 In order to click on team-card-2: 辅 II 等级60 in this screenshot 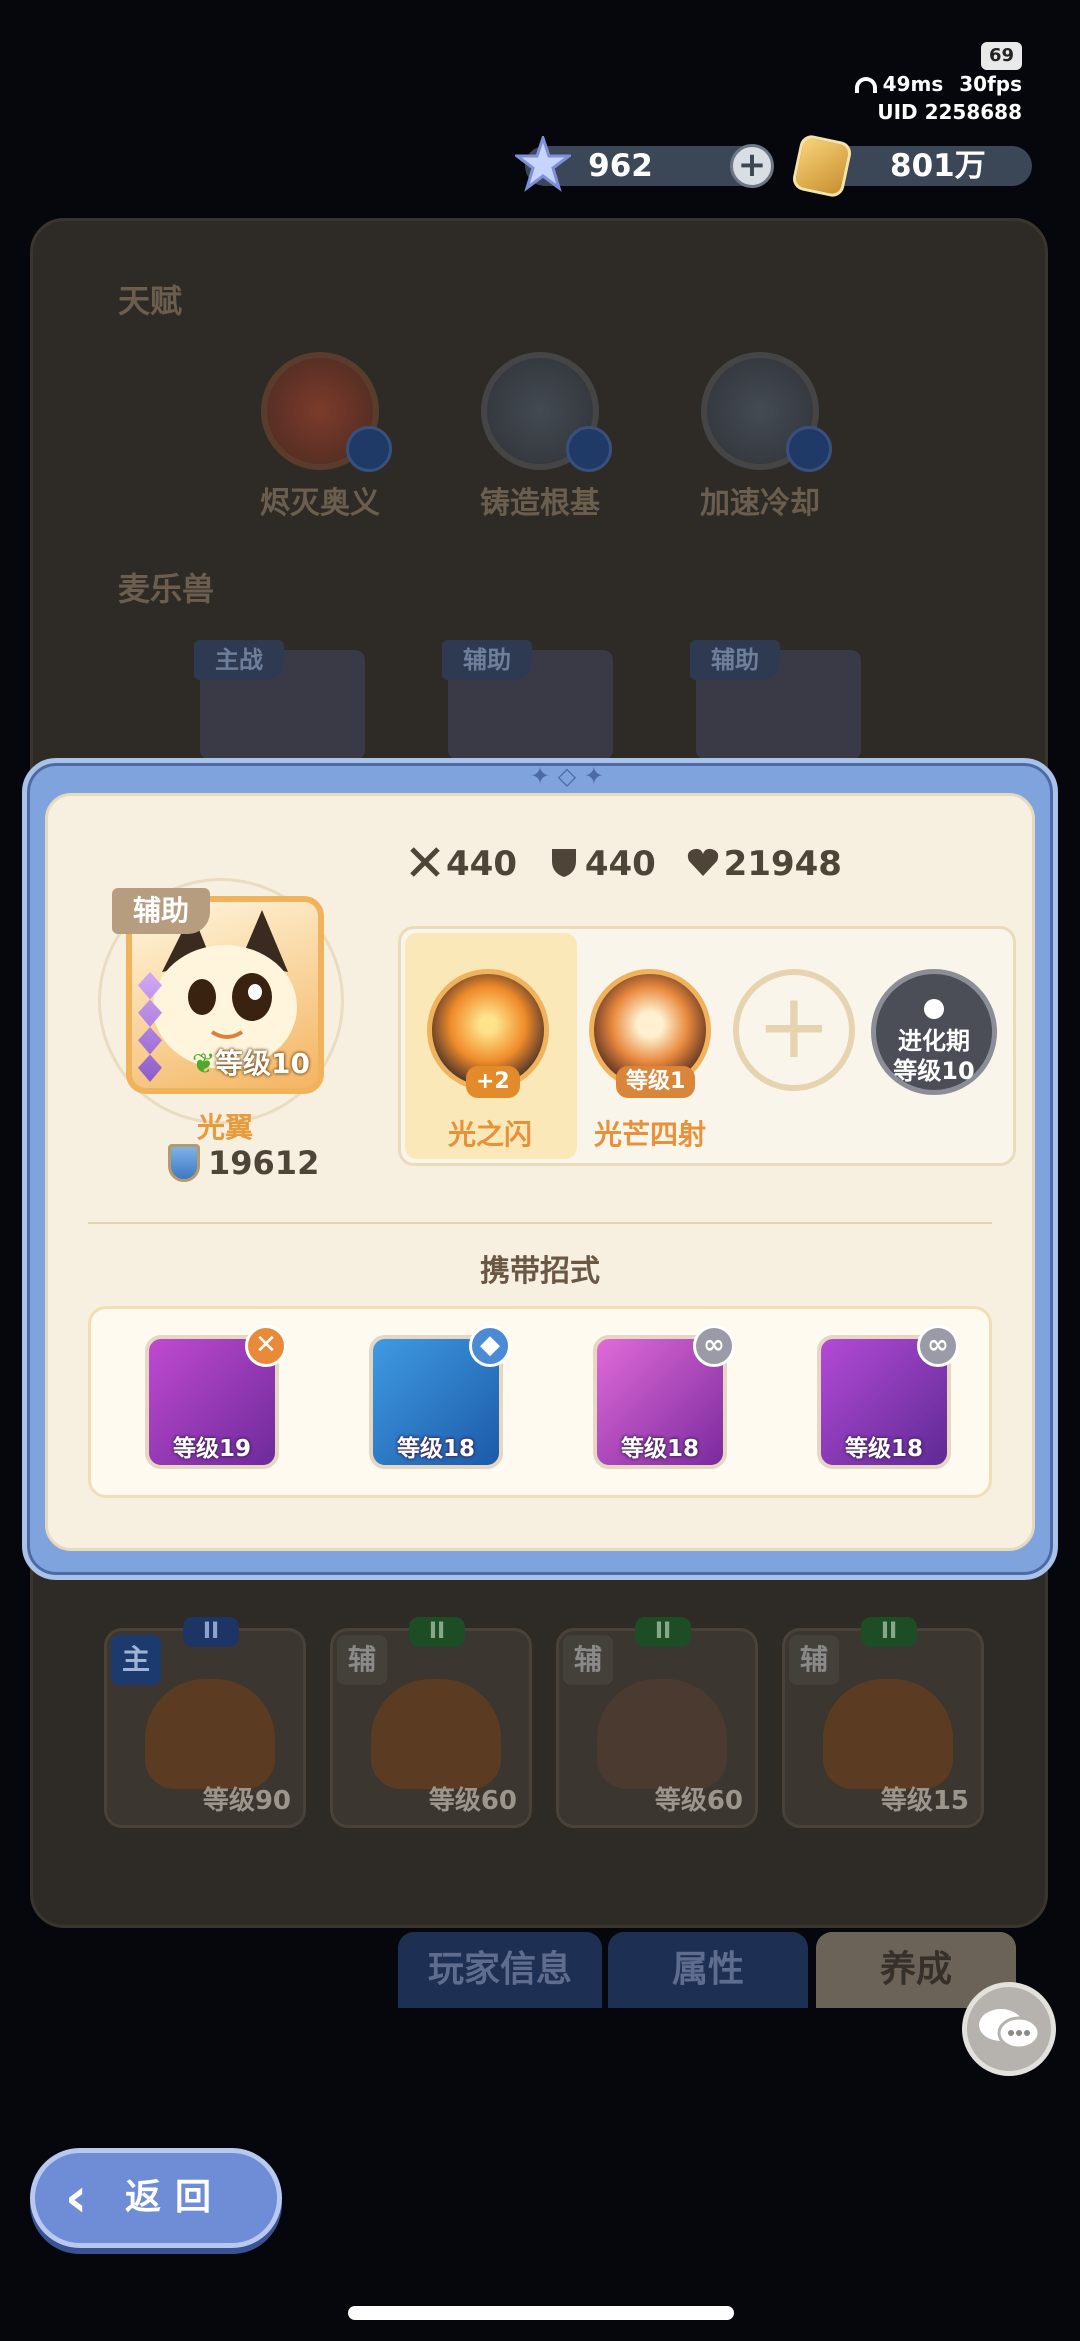, I will do `click(431, 1722)`.